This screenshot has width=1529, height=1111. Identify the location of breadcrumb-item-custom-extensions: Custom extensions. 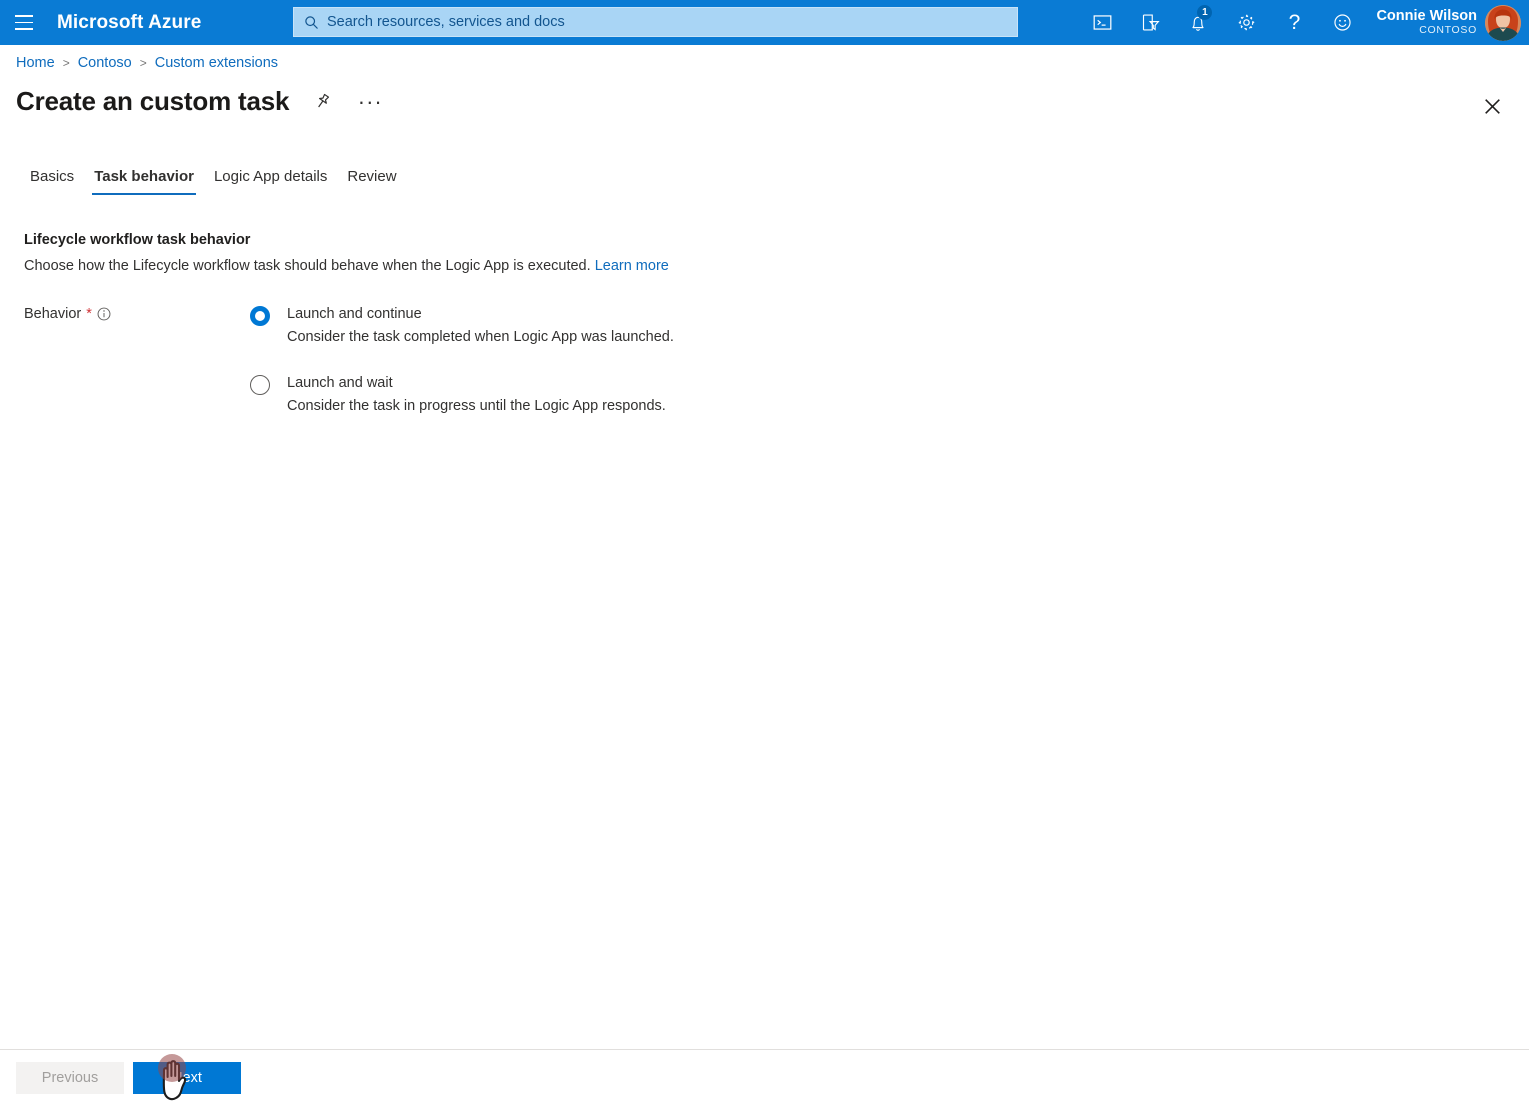
(216, 63).